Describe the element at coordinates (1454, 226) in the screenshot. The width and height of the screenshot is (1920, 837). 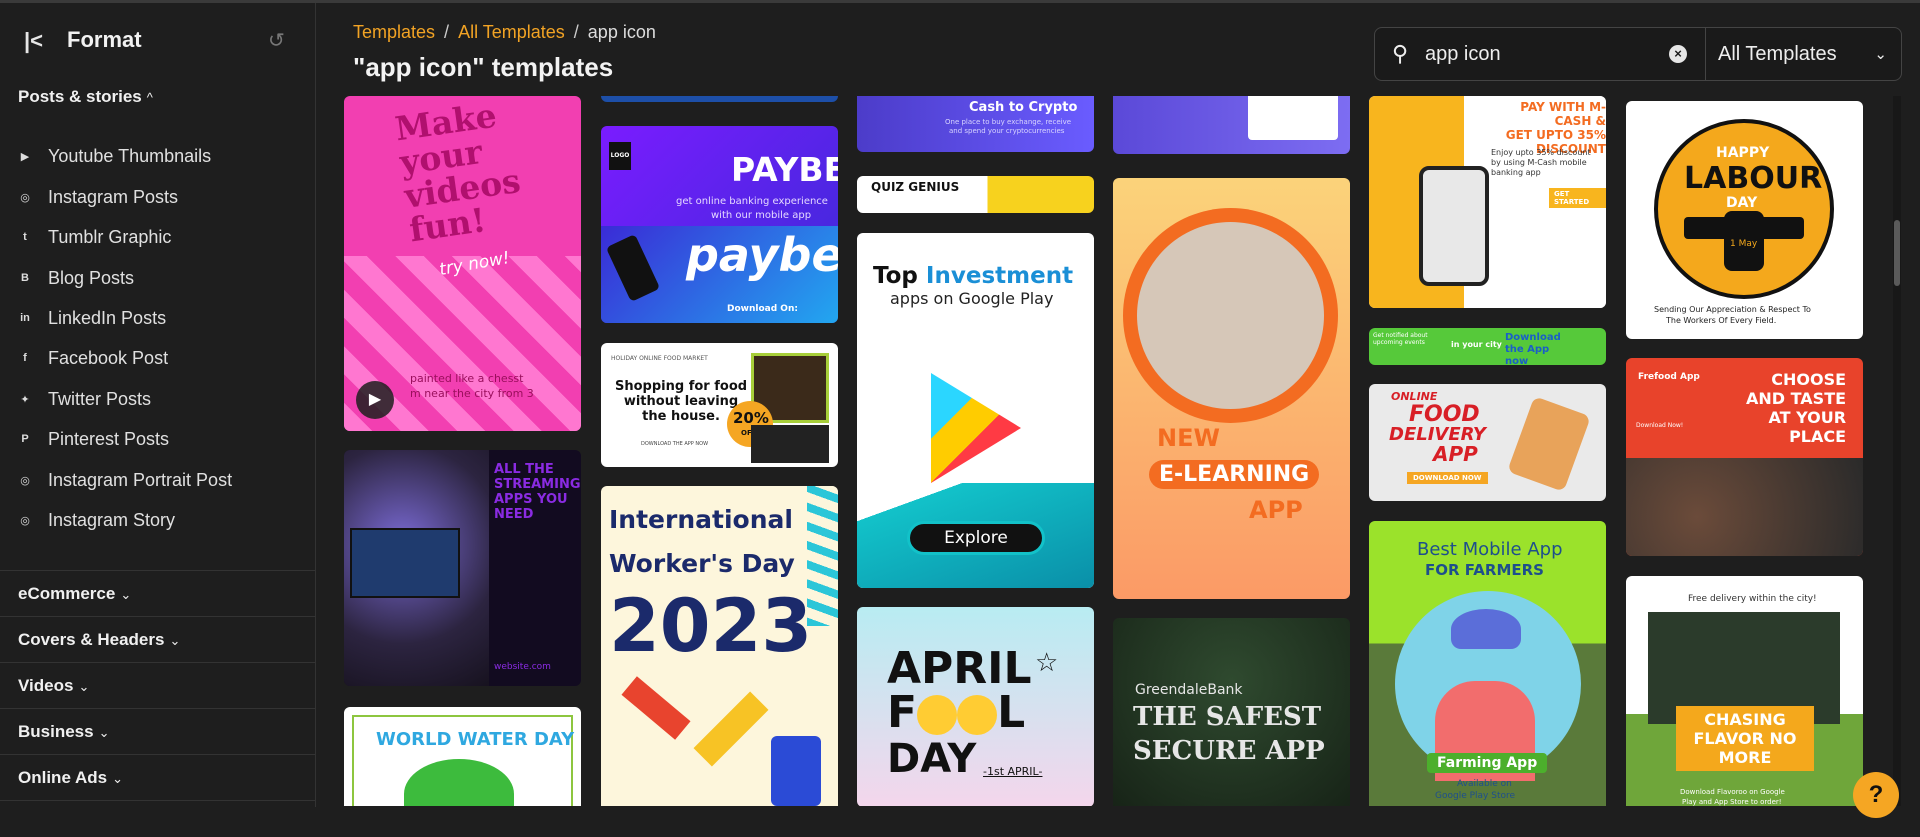
I see `phone-shape` at that location.